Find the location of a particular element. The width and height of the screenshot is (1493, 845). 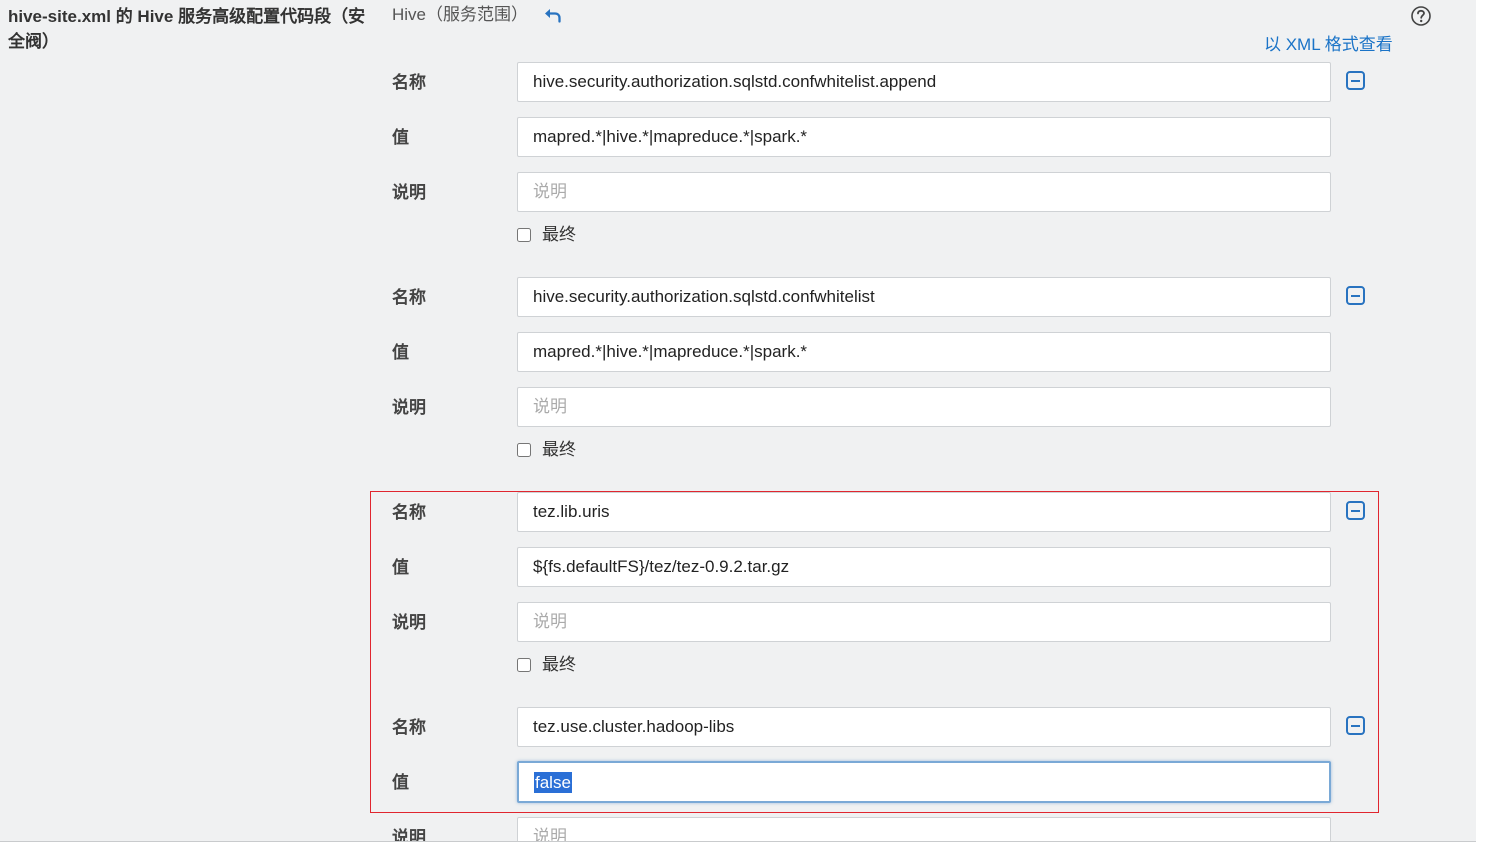

scope-label: Hive（服务范围） is located at coordinates (460, 14).